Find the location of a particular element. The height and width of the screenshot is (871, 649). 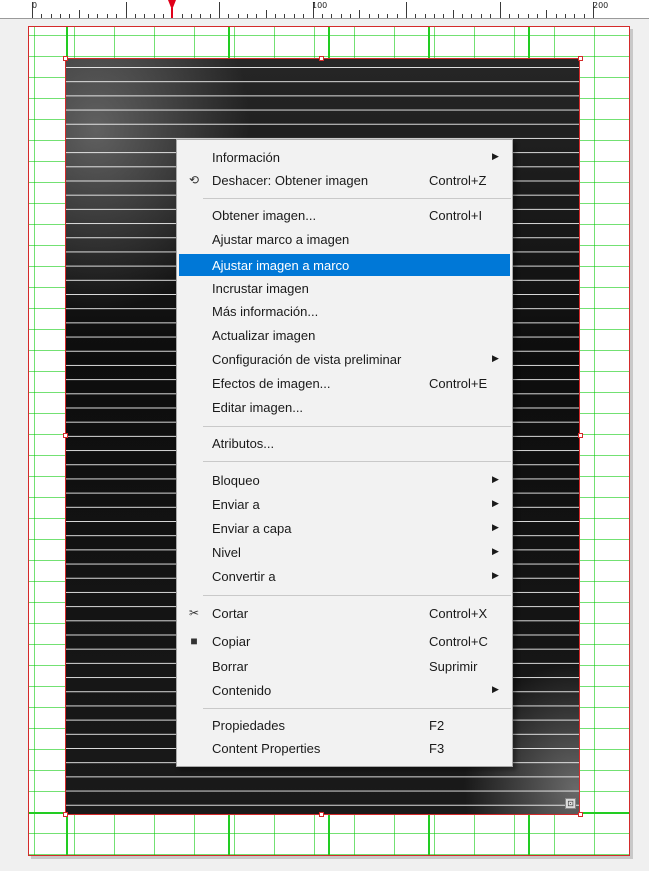

menu-item-label: Actualizar imagen is located at coordinates (264, 335).